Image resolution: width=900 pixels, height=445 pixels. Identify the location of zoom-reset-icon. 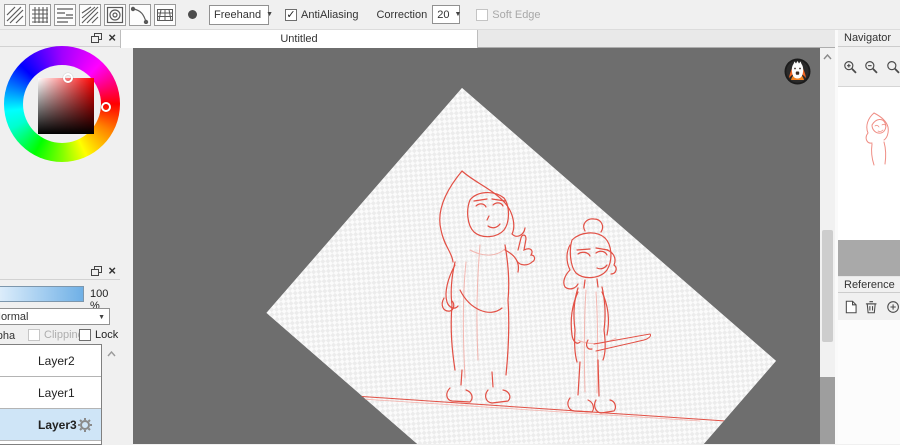
(893, 67).